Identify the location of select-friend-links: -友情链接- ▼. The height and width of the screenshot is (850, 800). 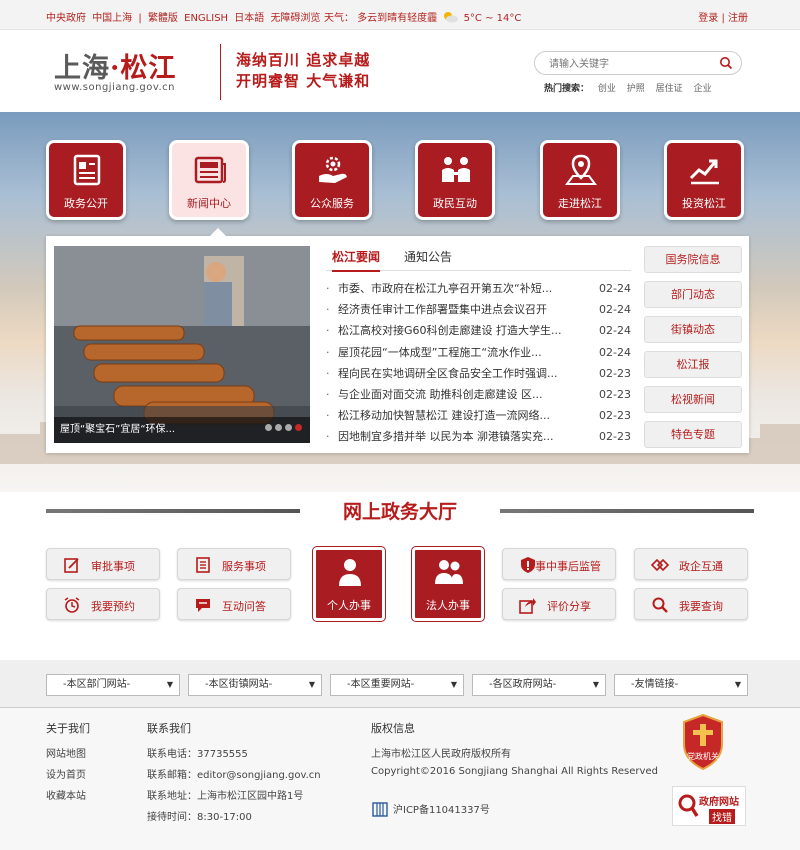
(681, 685).